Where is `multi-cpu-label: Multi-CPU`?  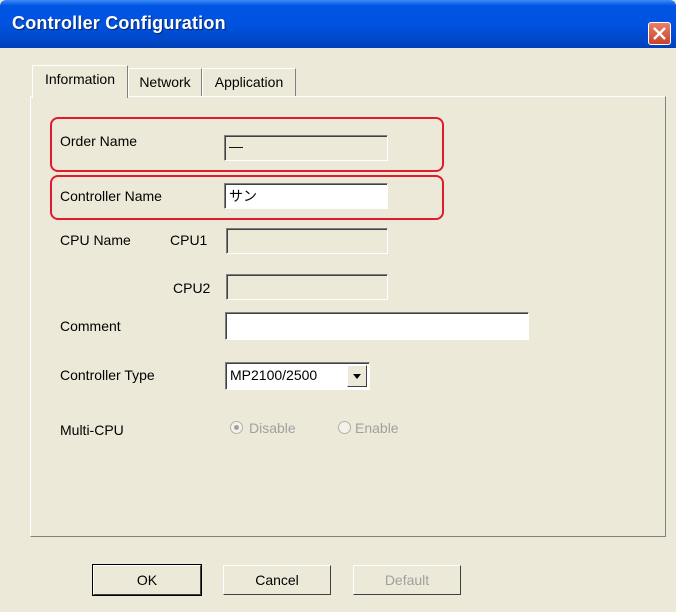 multi-cpu-label: Multi-CPU is located at coordinates (92, 430).